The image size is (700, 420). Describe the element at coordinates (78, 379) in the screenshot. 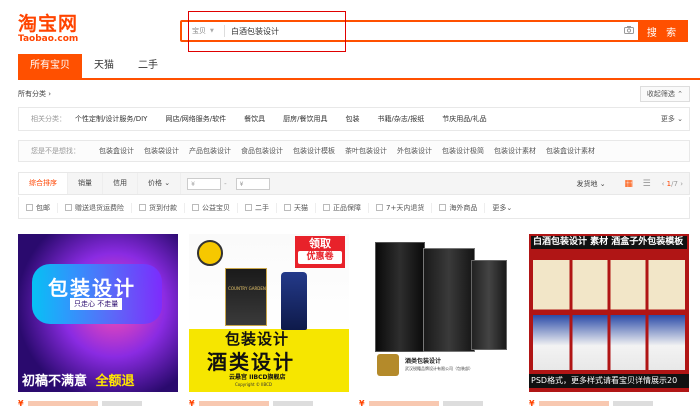

I see `product-slogan: 初稿不满意 全额退` at that location.